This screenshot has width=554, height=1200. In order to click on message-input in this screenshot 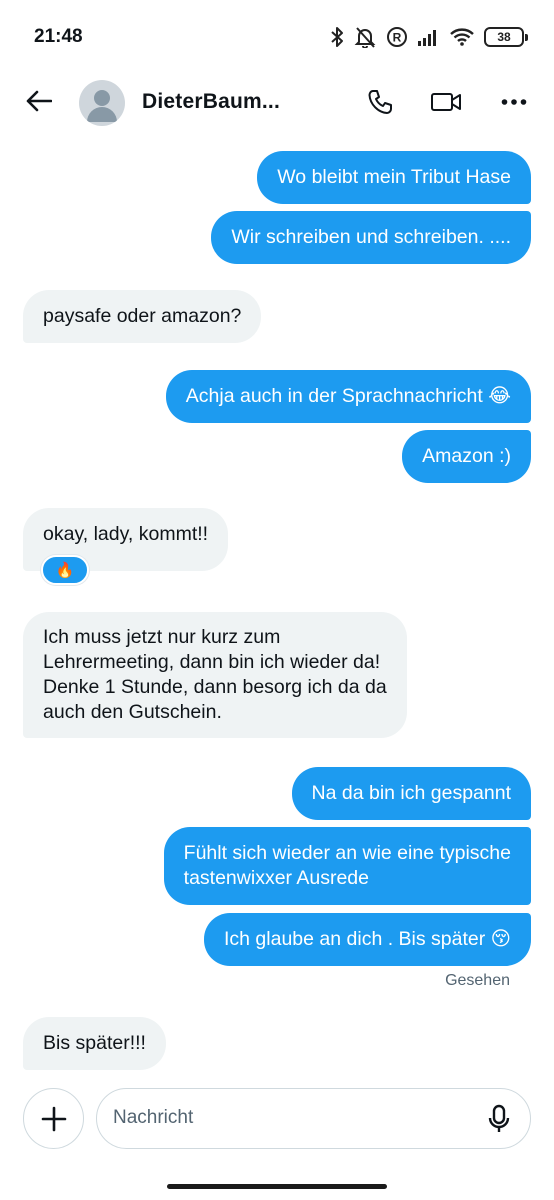, I will do `click(293, 1118)`.